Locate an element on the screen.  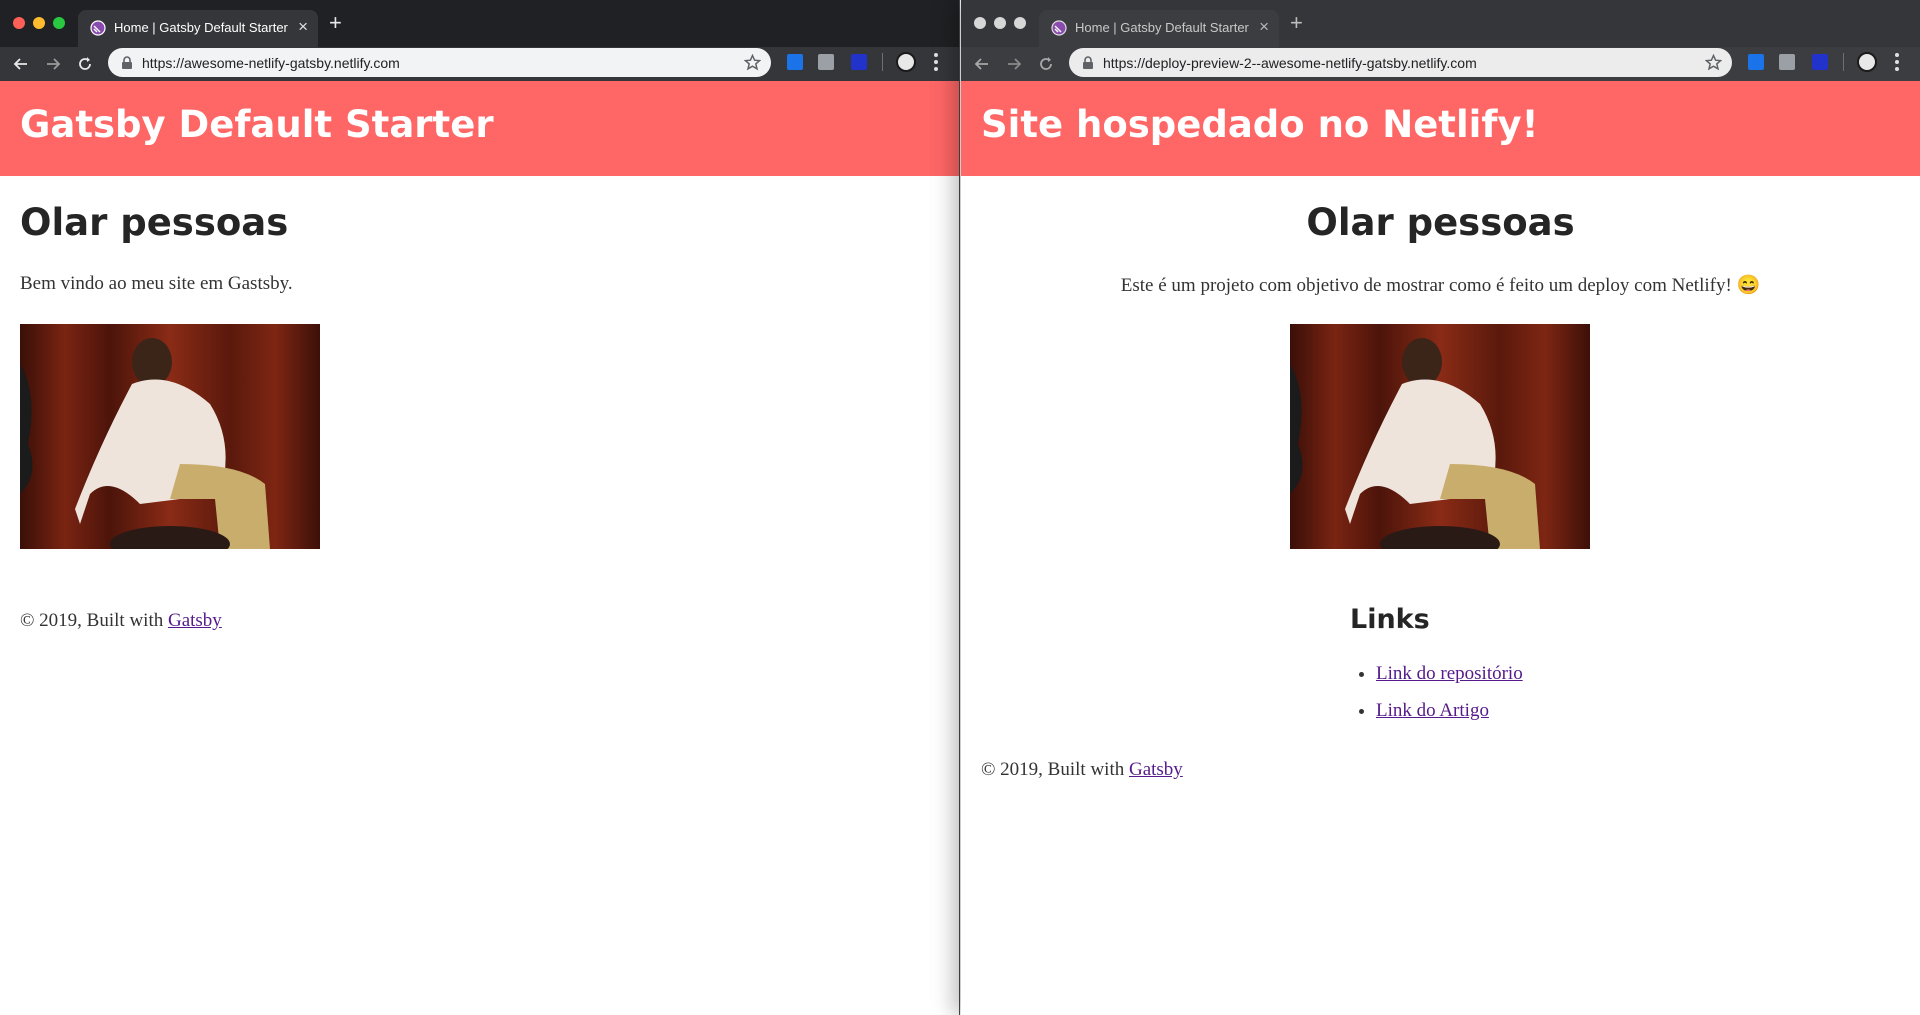
links-list: Link do repositório Link do Artigo is located at coordinates (1436, 700).